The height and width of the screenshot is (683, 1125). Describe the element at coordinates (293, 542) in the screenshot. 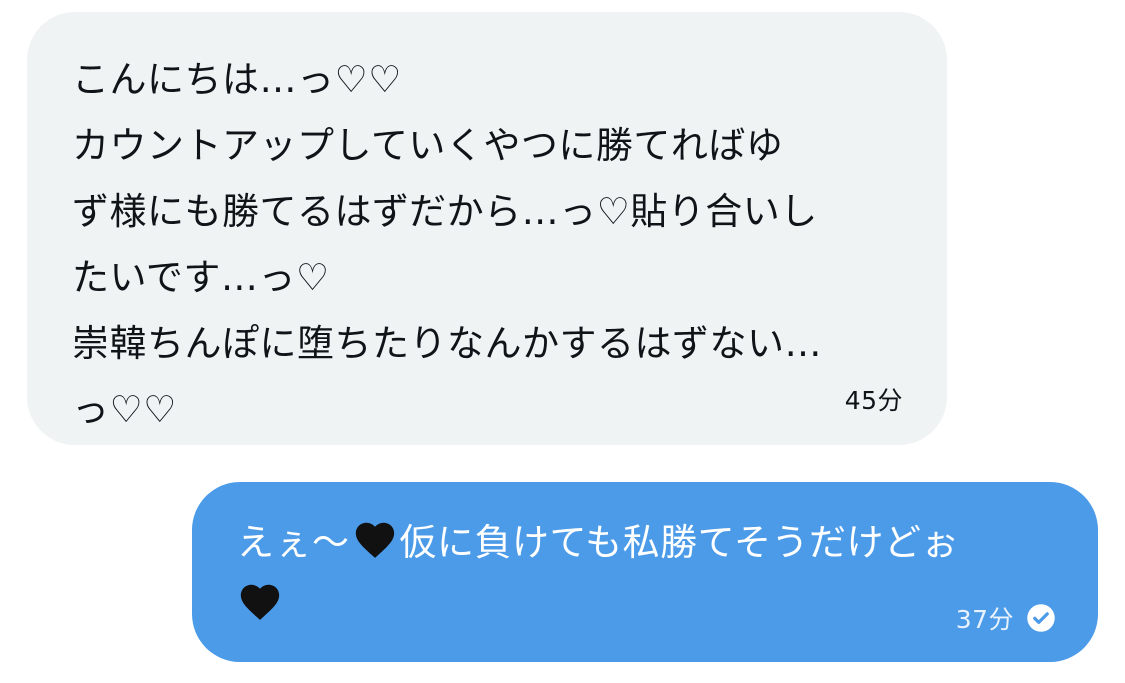

I see `message-text: えぇ〜` at that location.